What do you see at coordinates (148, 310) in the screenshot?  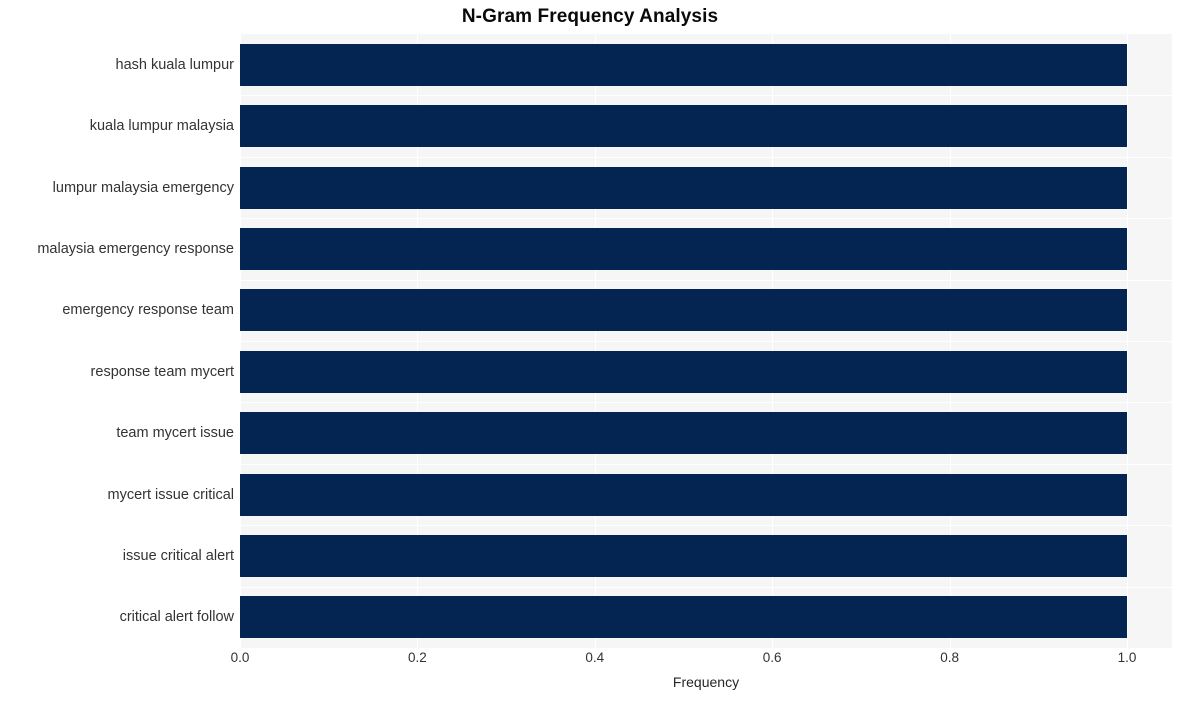 I see `y-axis-tick-label: emergency response team` at bounding box center [148, 310].